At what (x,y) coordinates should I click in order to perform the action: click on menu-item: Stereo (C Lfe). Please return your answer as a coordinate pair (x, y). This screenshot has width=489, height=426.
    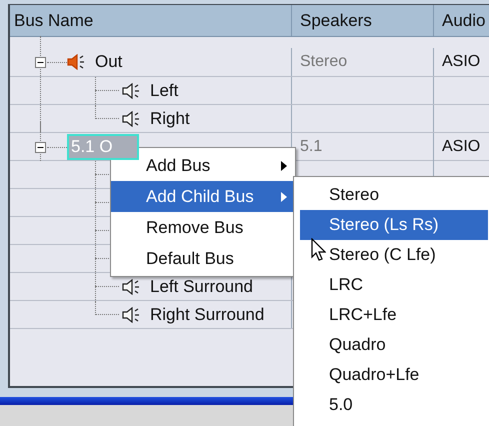
    Looking at the image, I should click on (394, 255).